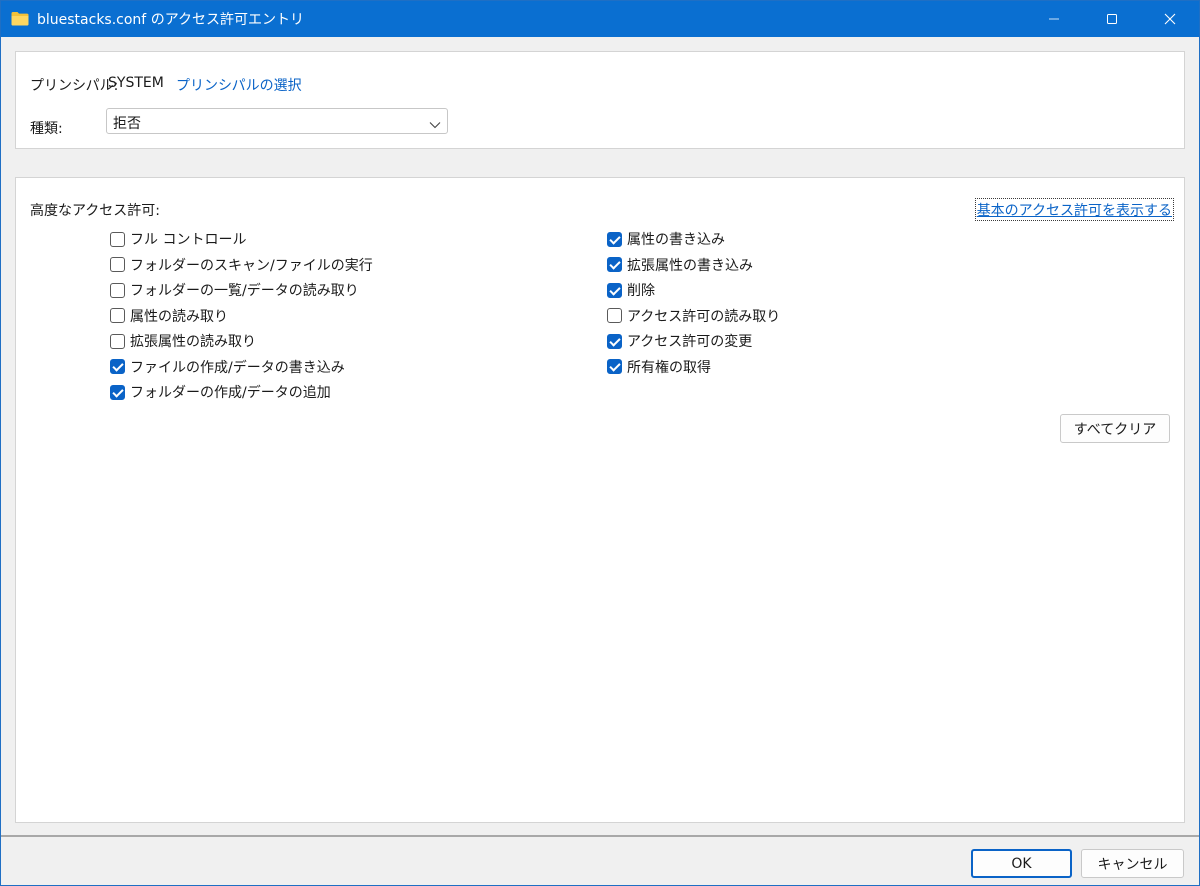 Image resolution: width=1200 pixels, height=886 pixels. Describe the element at coordinates (188, 240) in the screenshot. I see `permission-label: フル コントロール` at that location.